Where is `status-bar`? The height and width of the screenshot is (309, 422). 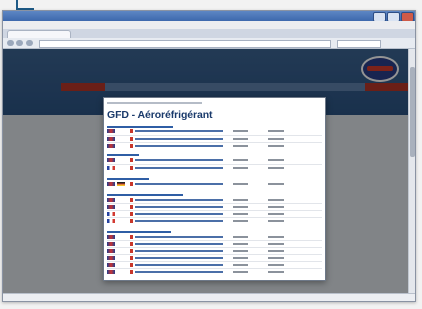
status-bar is located at coordinates (209, 297).